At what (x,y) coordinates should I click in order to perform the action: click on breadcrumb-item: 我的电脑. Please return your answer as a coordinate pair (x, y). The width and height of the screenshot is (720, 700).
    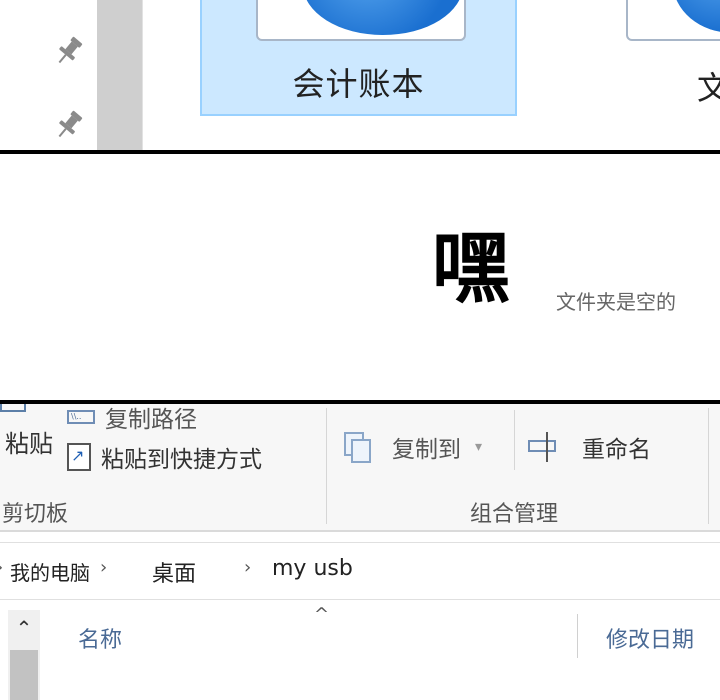
    Looking at the image, I should click on (50, 571).